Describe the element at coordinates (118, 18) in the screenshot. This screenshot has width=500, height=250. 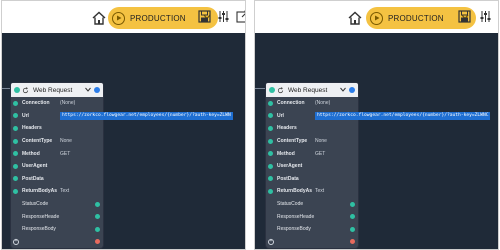
I see `play-icon` at that location.